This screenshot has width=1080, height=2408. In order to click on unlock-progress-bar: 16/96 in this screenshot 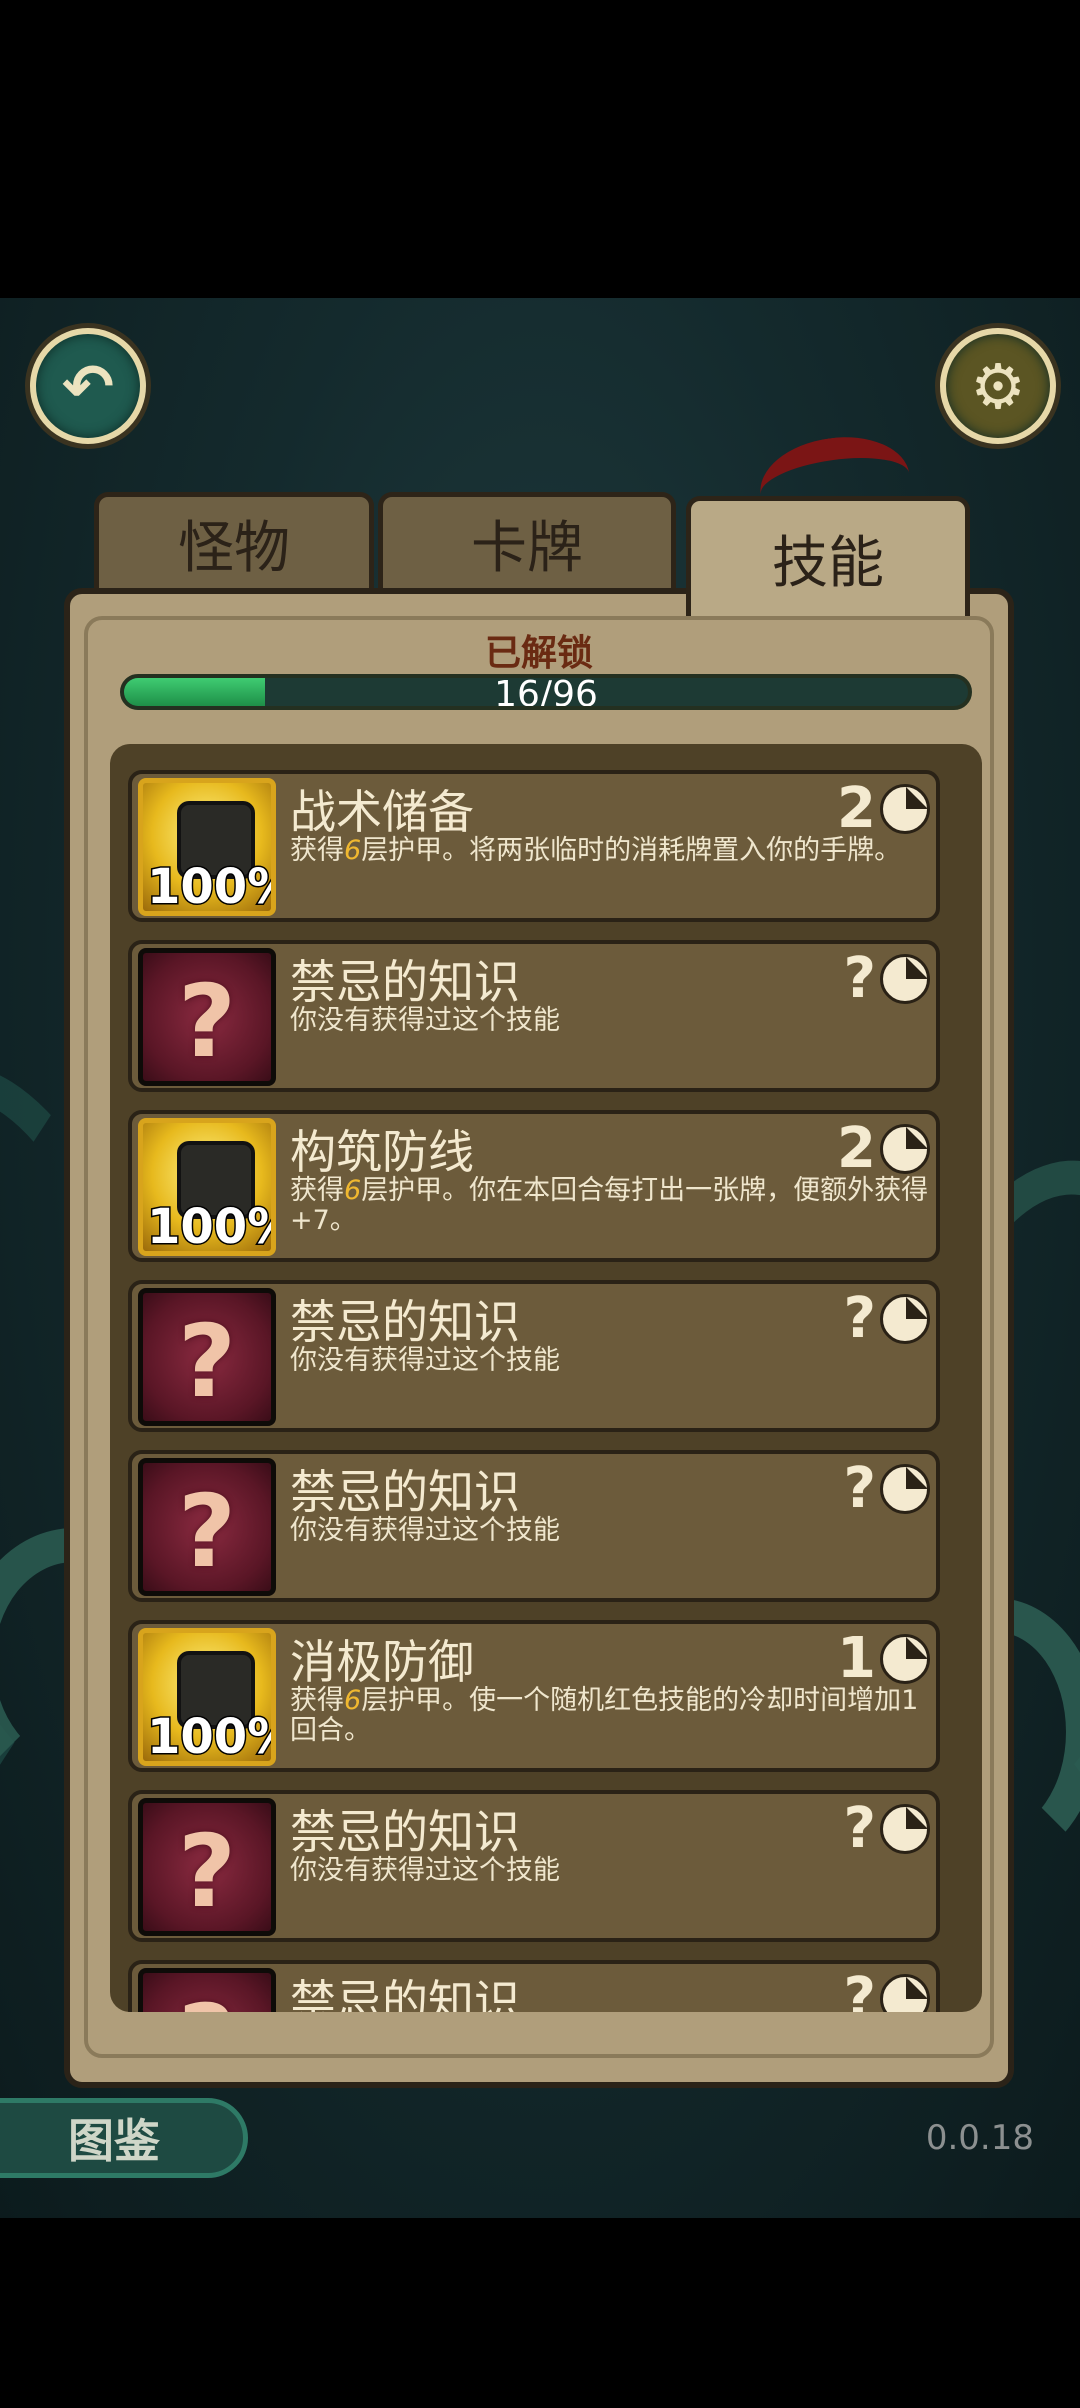, I will do `click(546, 692)`.